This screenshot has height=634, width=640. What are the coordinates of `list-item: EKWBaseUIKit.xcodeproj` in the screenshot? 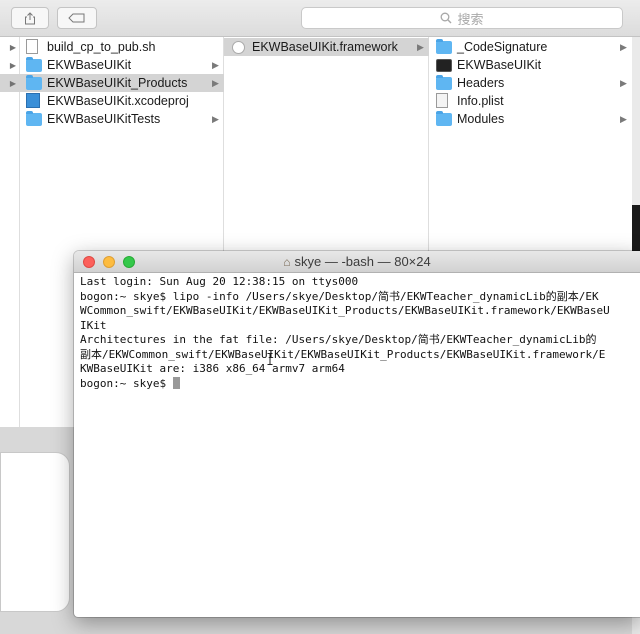 It's located at (122, 101).